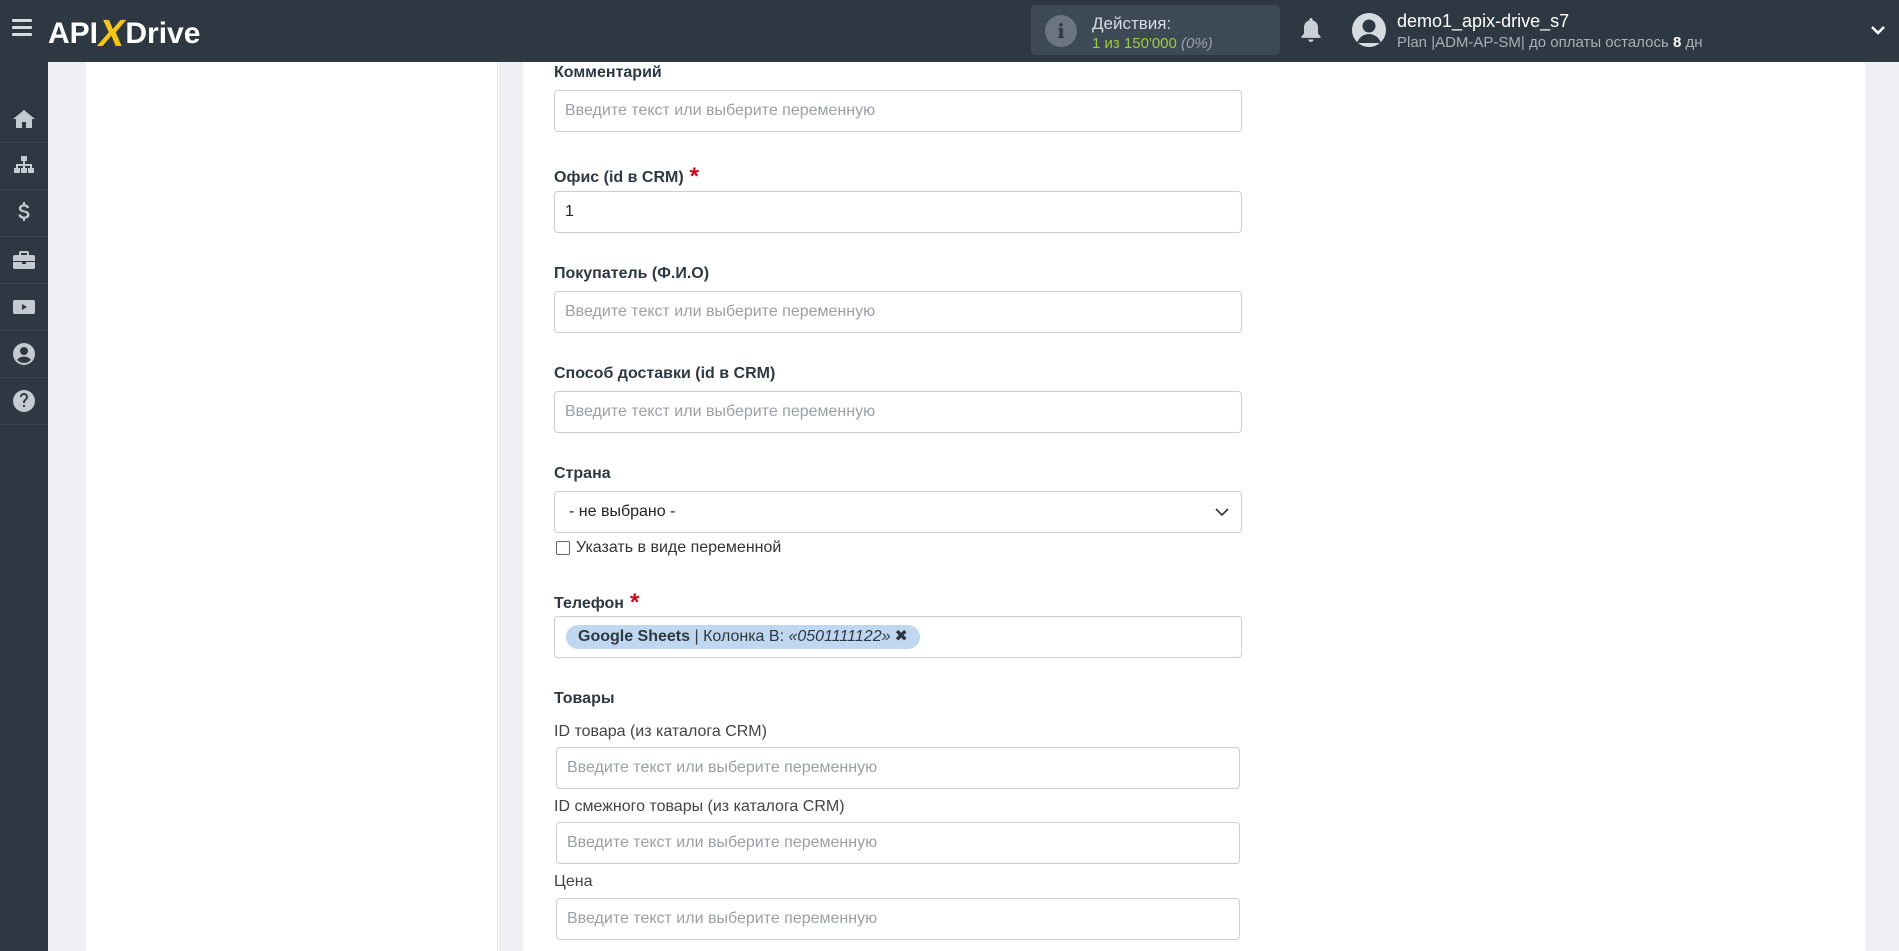  I want to click on products-label: Товары, so click(584, 698).